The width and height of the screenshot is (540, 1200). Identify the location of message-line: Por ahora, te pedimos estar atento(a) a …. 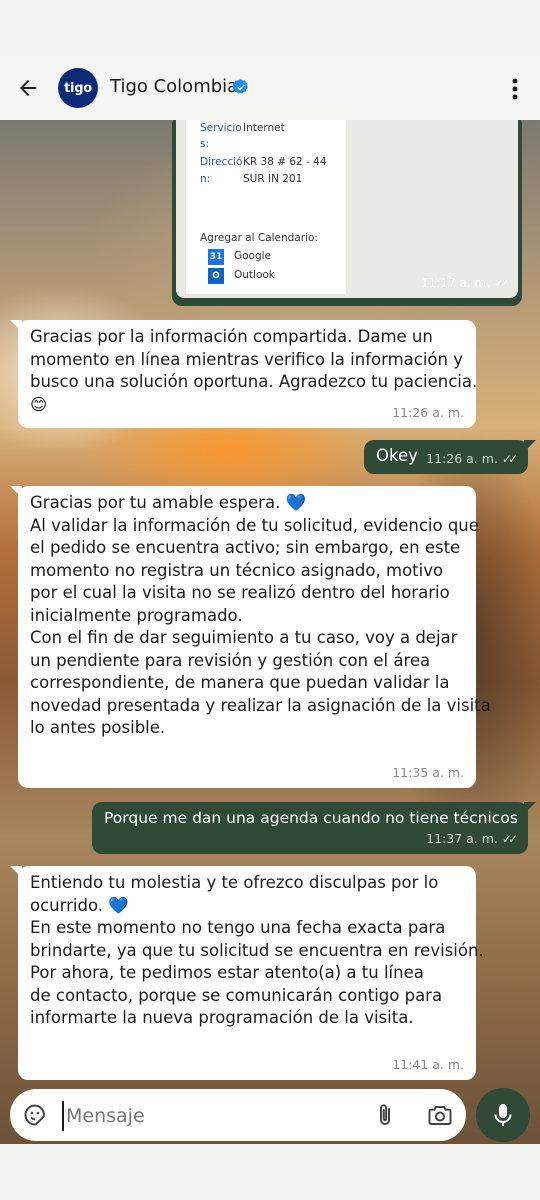
(227, 972).